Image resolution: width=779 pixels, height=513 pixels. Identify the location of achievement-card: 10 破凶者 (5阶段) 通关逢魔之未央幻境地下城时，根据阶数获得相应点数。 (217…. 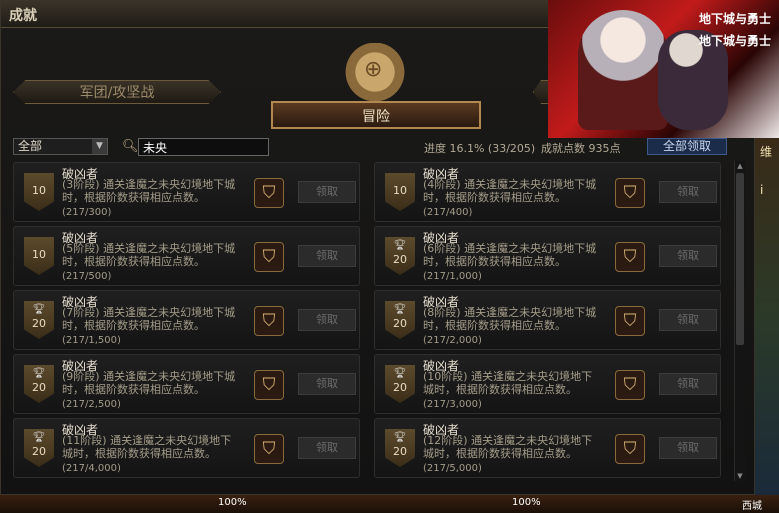
(186, 256).